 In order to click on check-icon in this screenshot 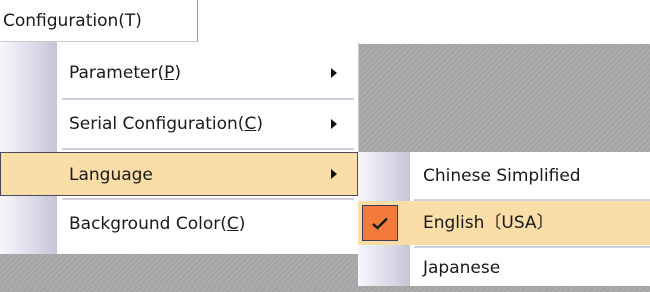, I will do `click(380, 223)`.